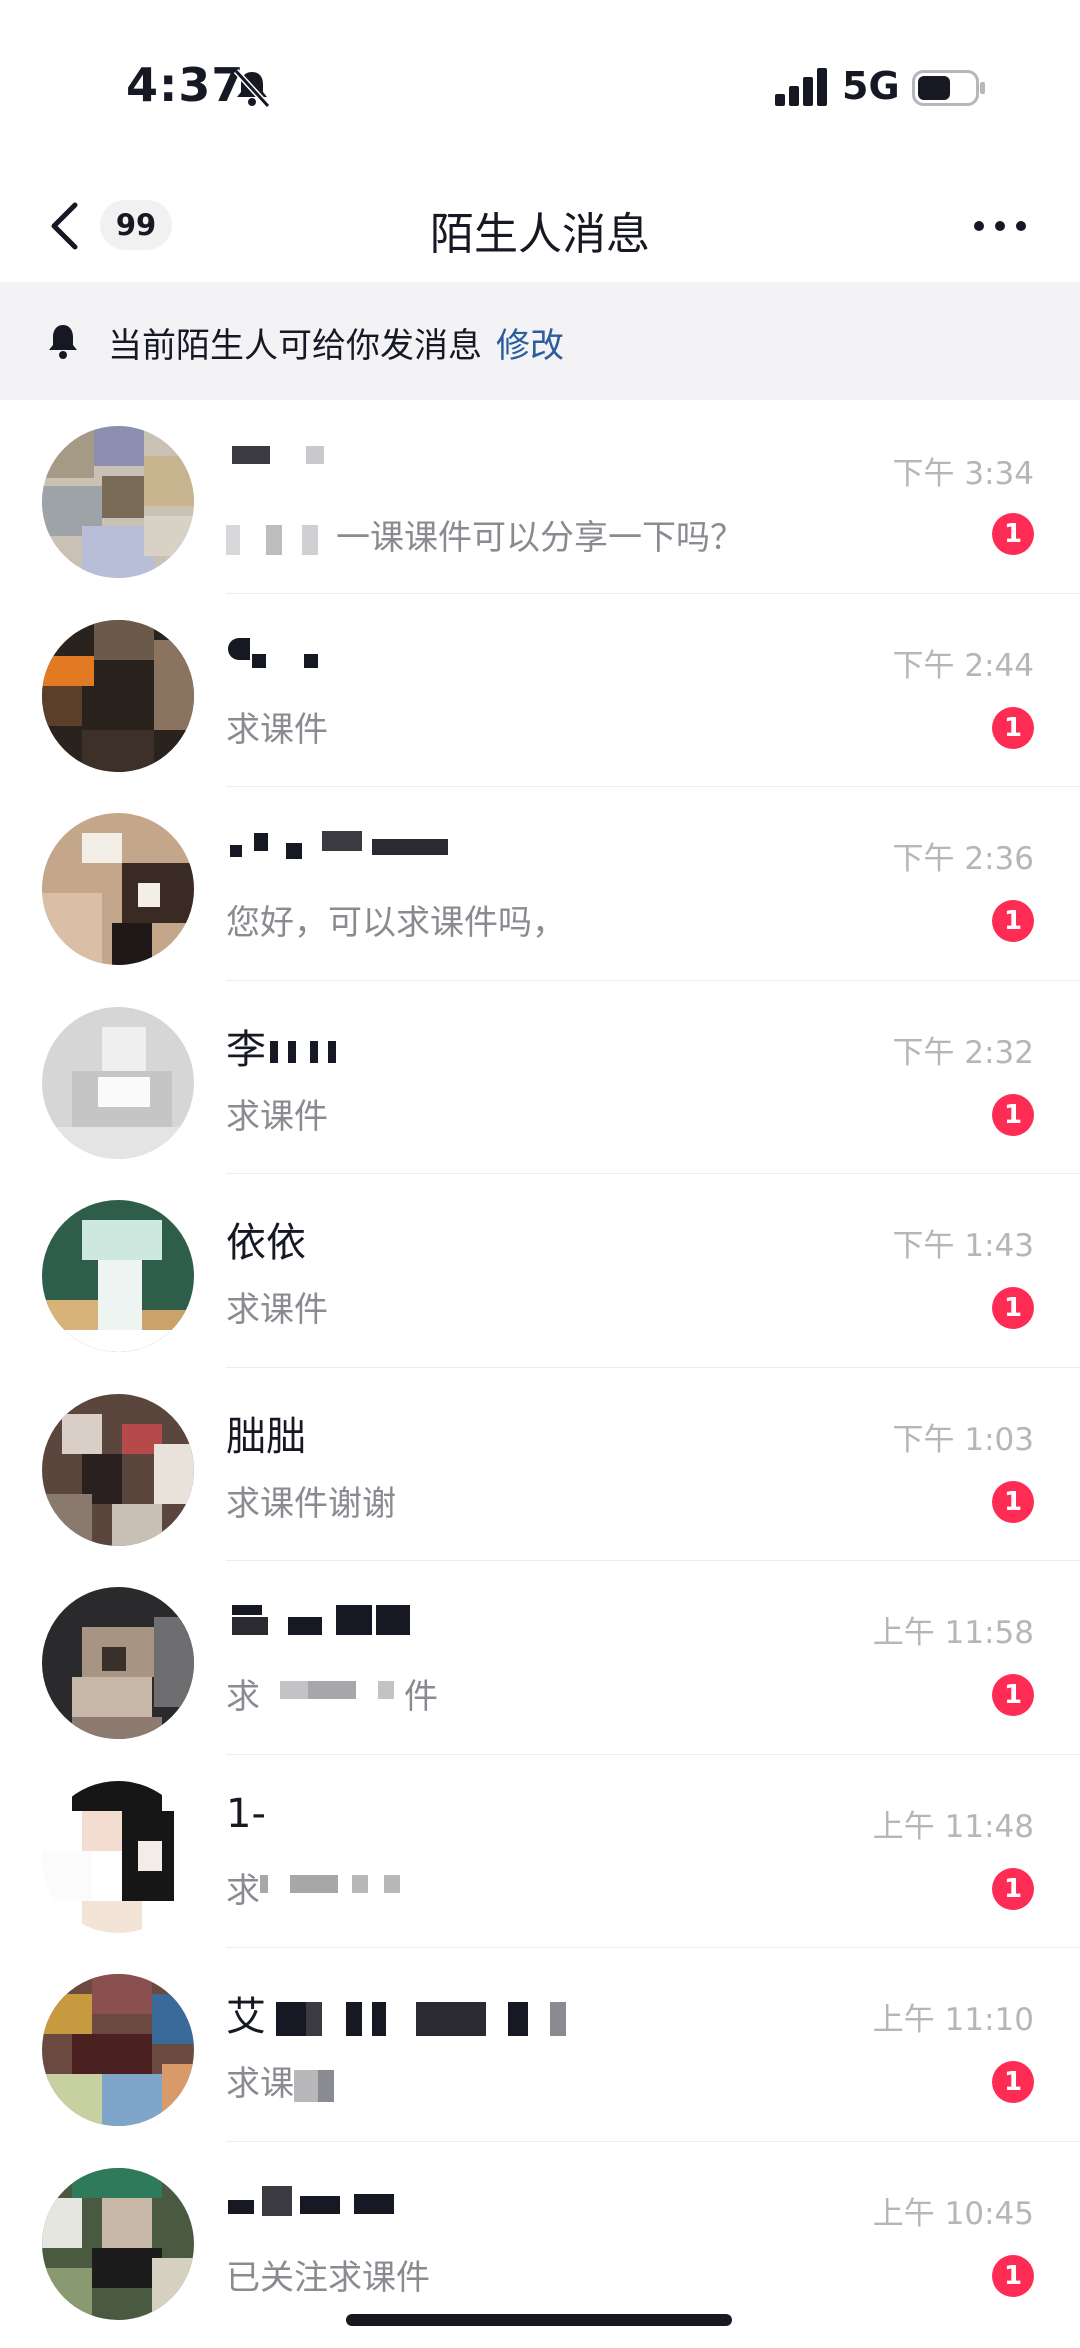 The height and width of the screenshot is (2348, 1080). Describe the element at coordinates (963, 859) in the screenshot. I see `message-time: 下午 2:36` at that location.